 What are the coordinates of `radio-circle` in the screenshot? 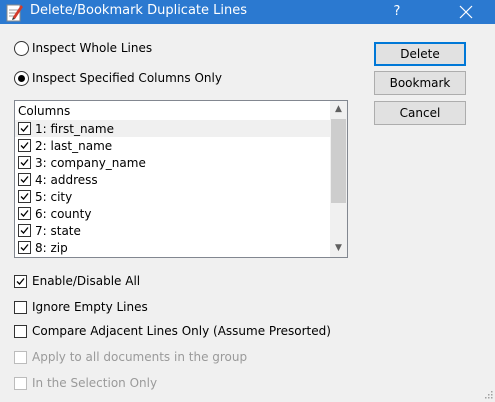 It's located at (21, 48).